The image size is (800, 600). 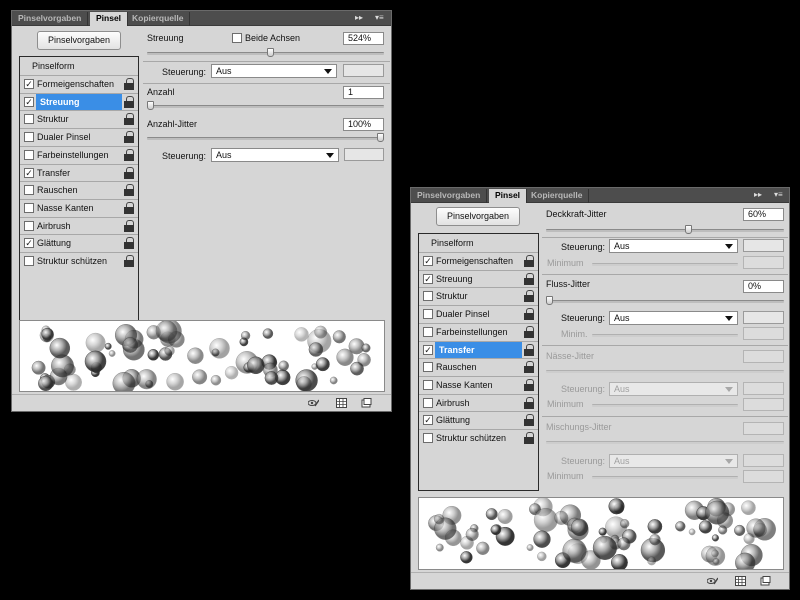 What do you see at coordinates (265, 106) in the screenshot?
I see `anzahl-slider` at bounding box center [265, 106].